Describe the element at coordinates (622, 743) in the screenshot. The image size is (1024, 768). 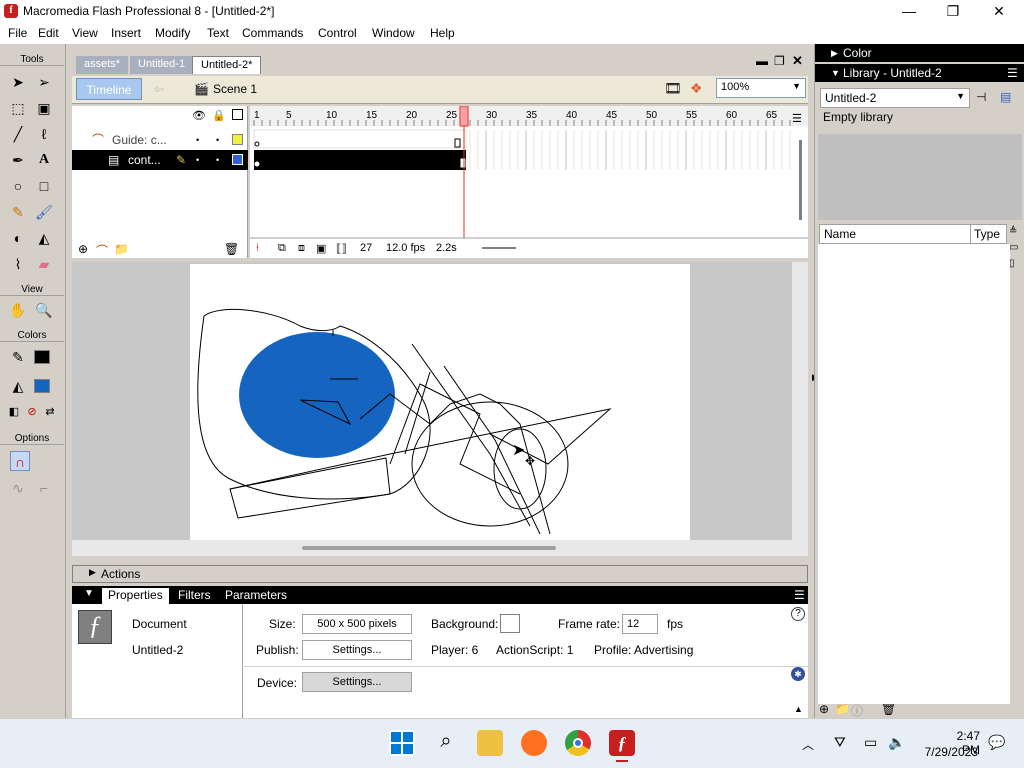
I see `flash-taskbar-icon: ƒ` at that location.